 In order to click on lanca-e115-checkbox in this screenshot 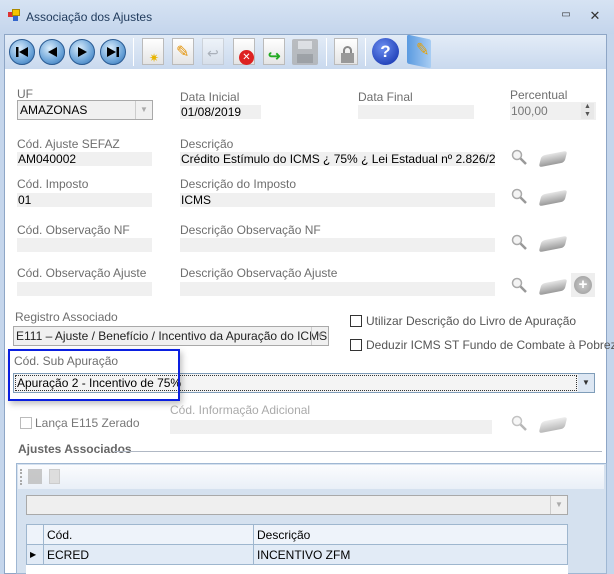, I will do `click(26, 423)`.